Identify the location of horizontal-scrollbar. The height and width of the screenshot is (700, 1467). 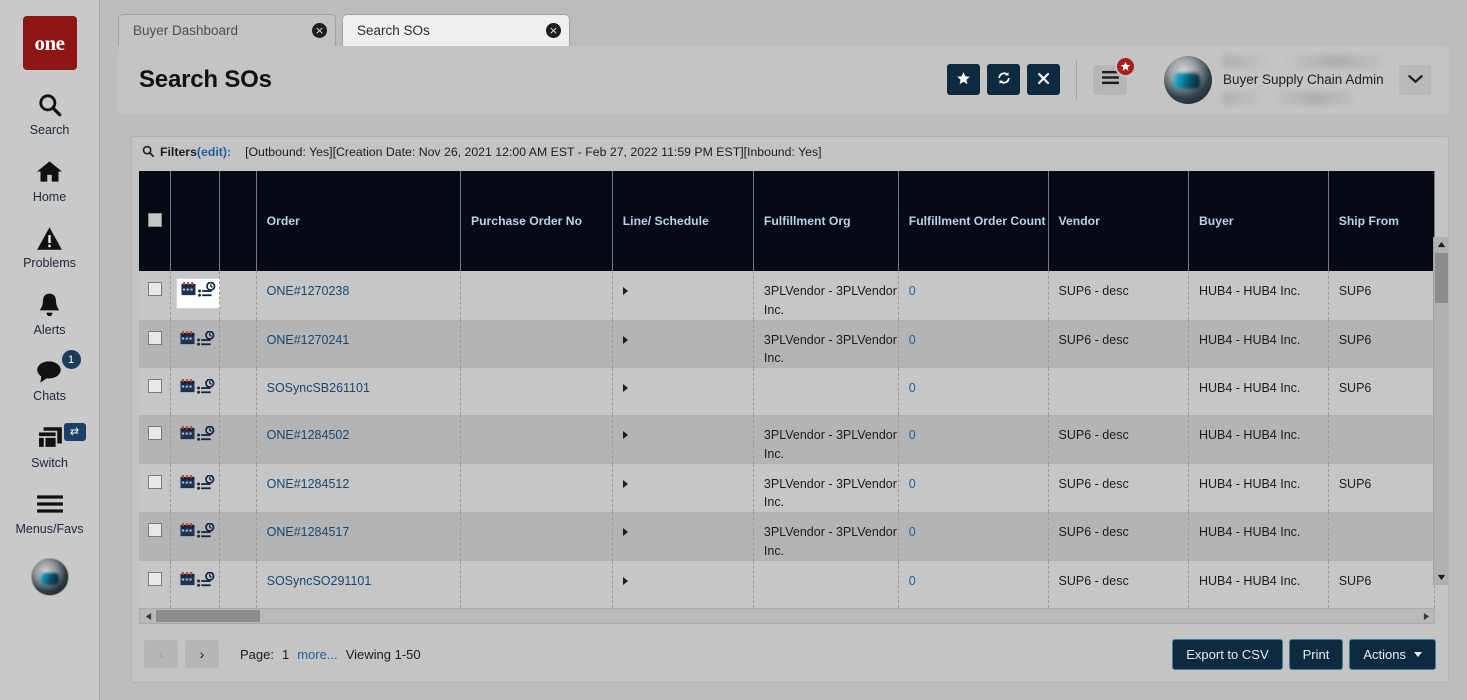
(787, 616).